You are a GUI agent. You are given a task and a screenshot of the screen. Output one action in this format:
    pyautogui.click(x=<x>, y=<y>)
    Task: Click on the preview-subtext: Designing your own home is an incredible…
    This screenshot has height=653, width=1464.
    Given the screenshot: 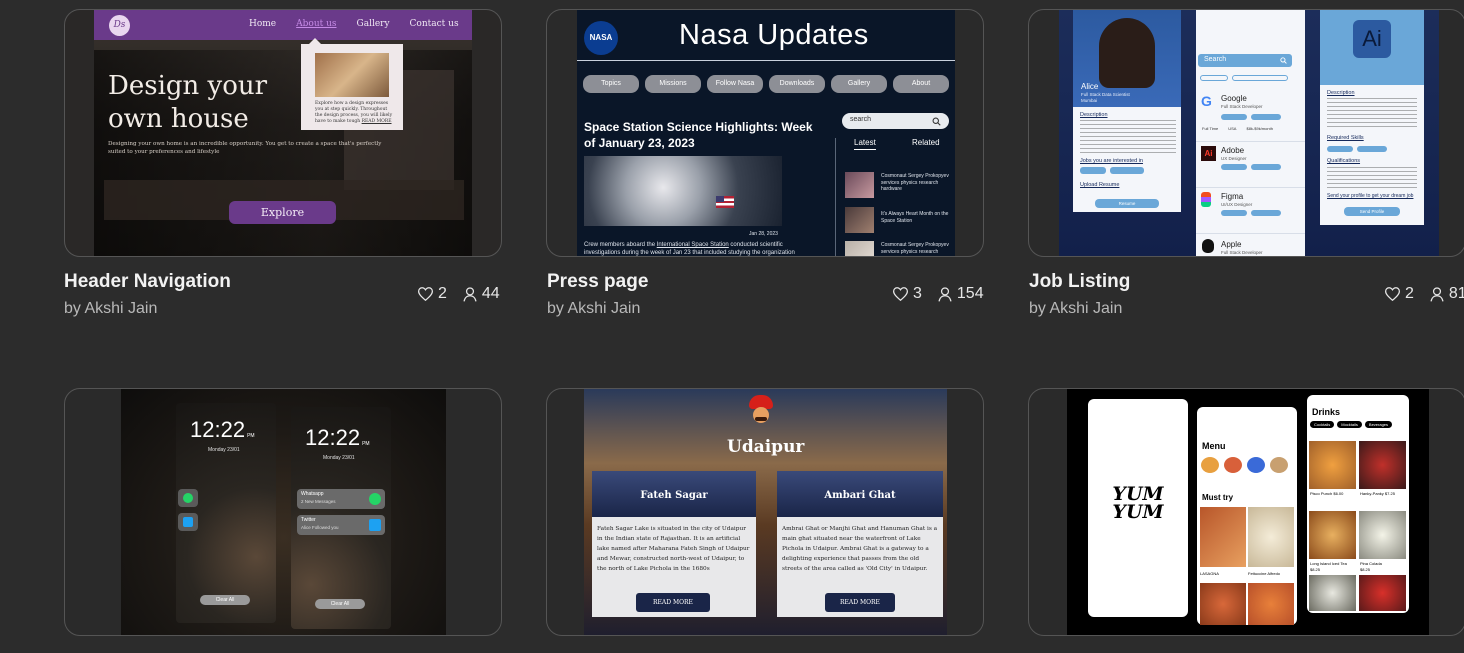 What is the action you would take?
    pyautogui.click(x=245, y=148)
    